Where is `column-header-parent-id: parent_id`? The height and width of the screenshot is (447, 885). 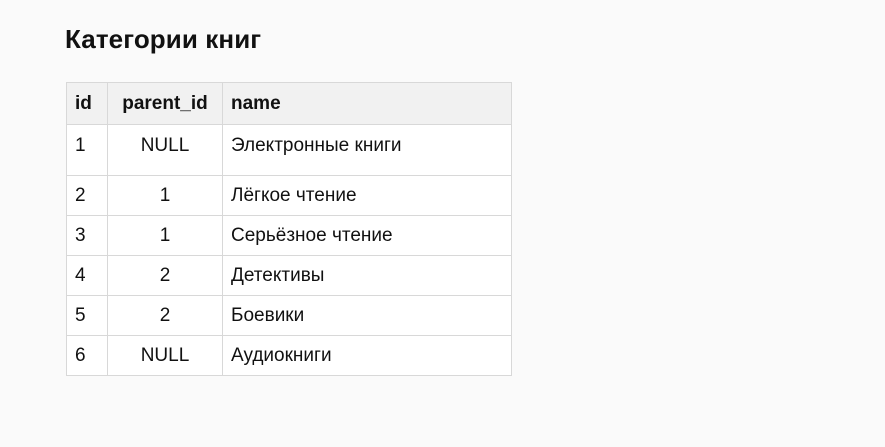
column-header-parent-id: parent_id is located at coordinates (165, 103).